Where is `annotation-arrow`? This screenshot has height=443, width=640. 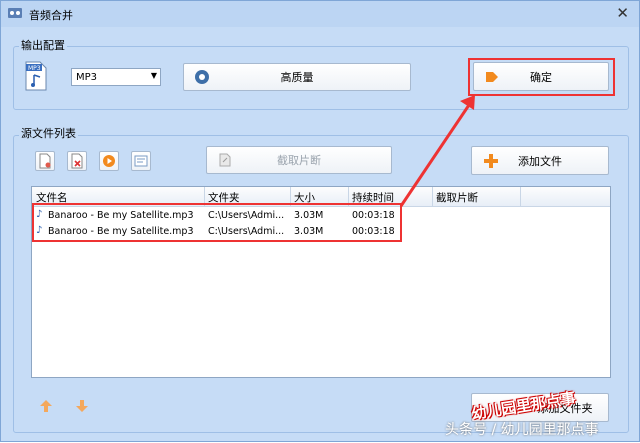 annotation-arrow is located at coordinates (437, 151).